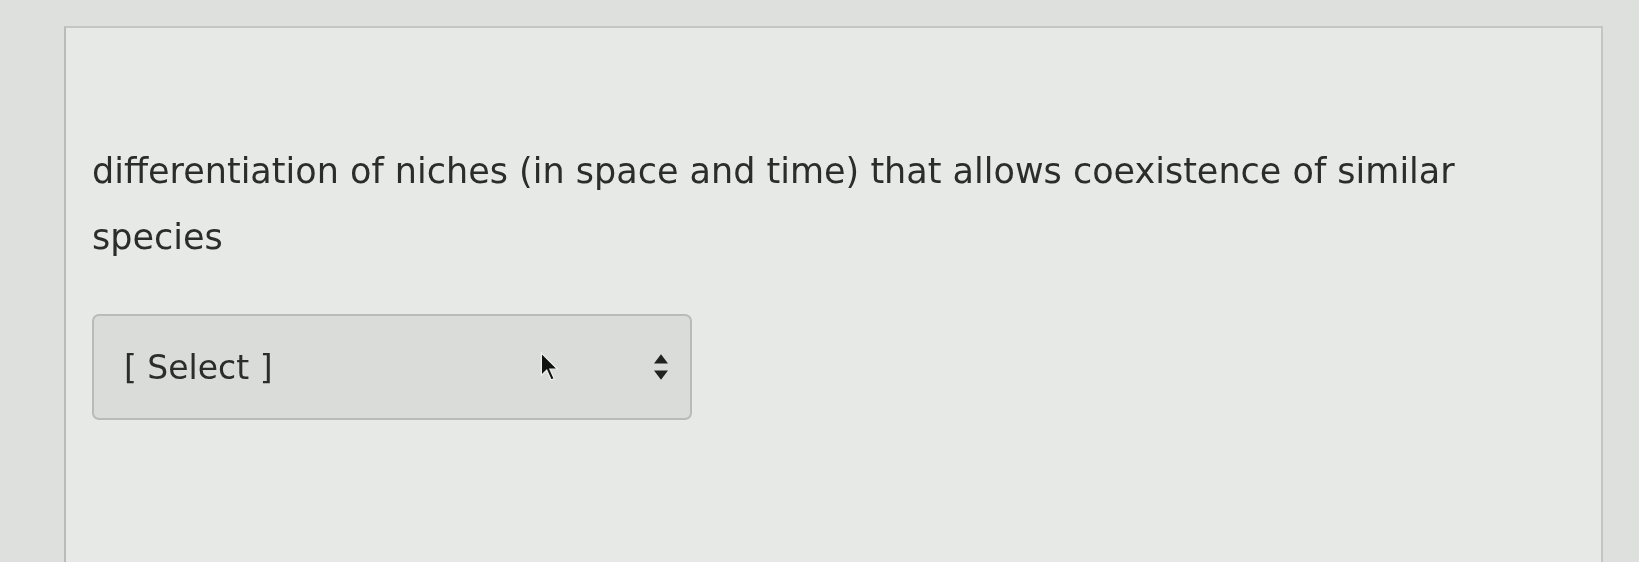 This screenshot has width=1639, height=562. What do you see at coordinates (392, 367) in the screenshot?
I see `answer-dropdown: [ Select ]` at bounding box center [392, 367].